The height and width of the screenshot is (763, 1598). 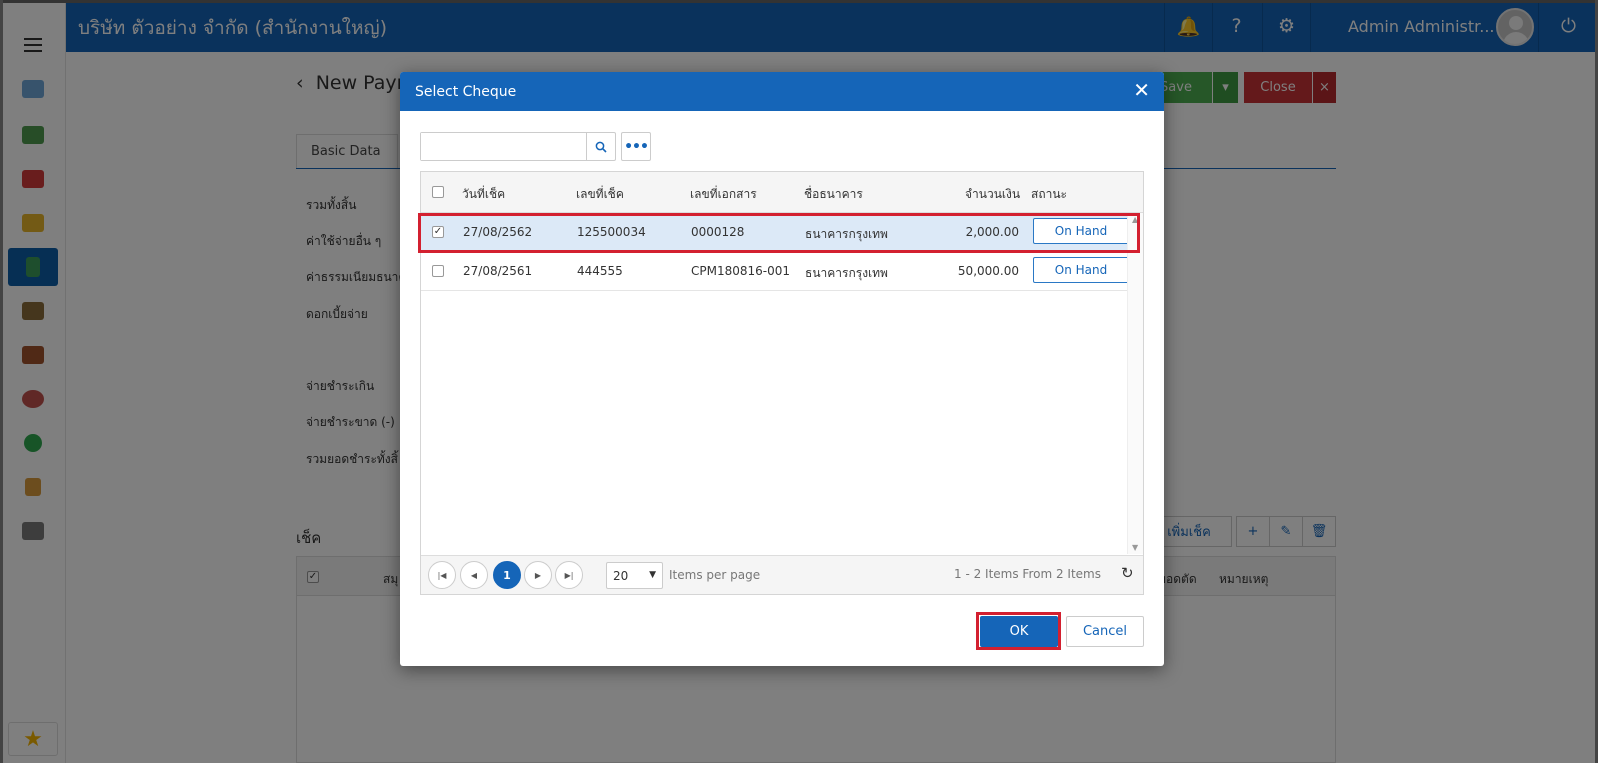 What do you see at coordinates (438, 192) in the screenshot?
I see `select-all-checkbox` at bounding box center [438, 192].